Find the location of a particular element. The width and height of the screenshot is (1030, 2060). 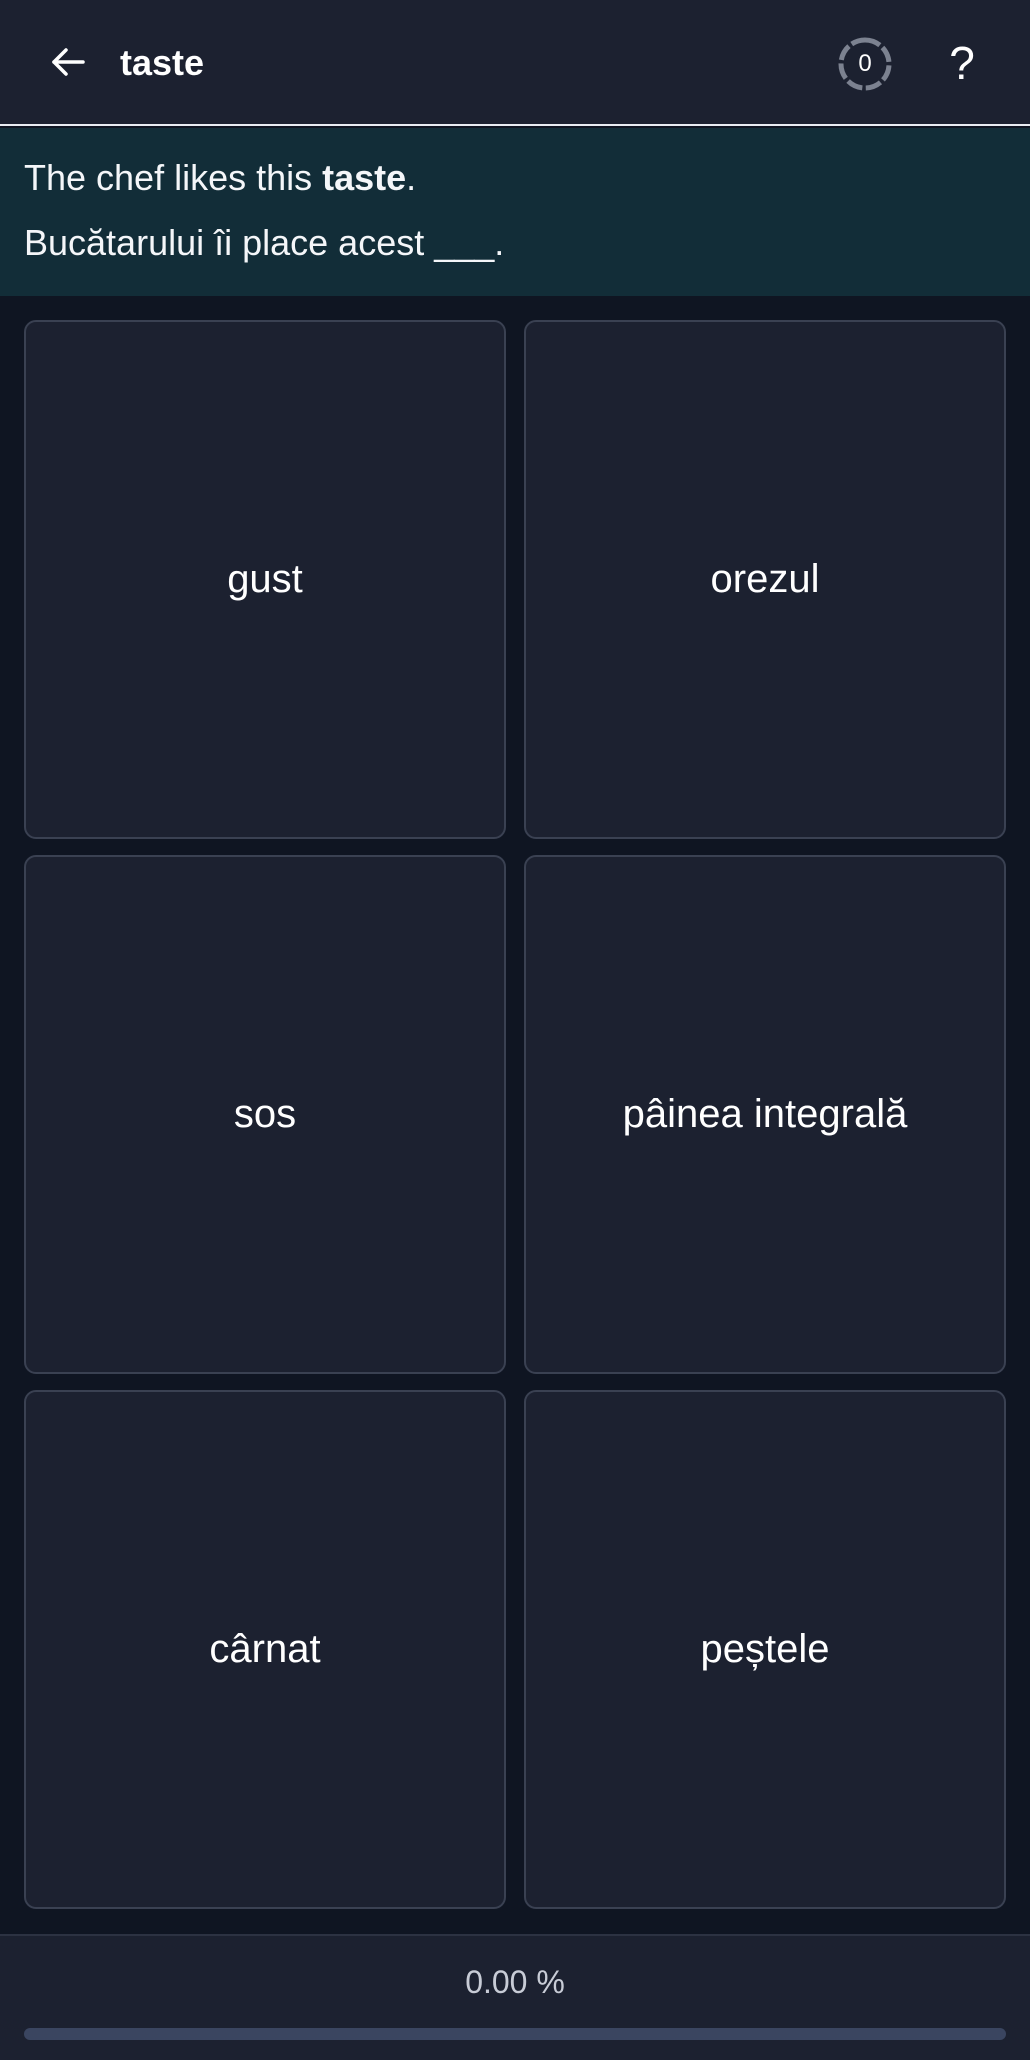

timer-count: 0 is located at coordinates (865, 63).